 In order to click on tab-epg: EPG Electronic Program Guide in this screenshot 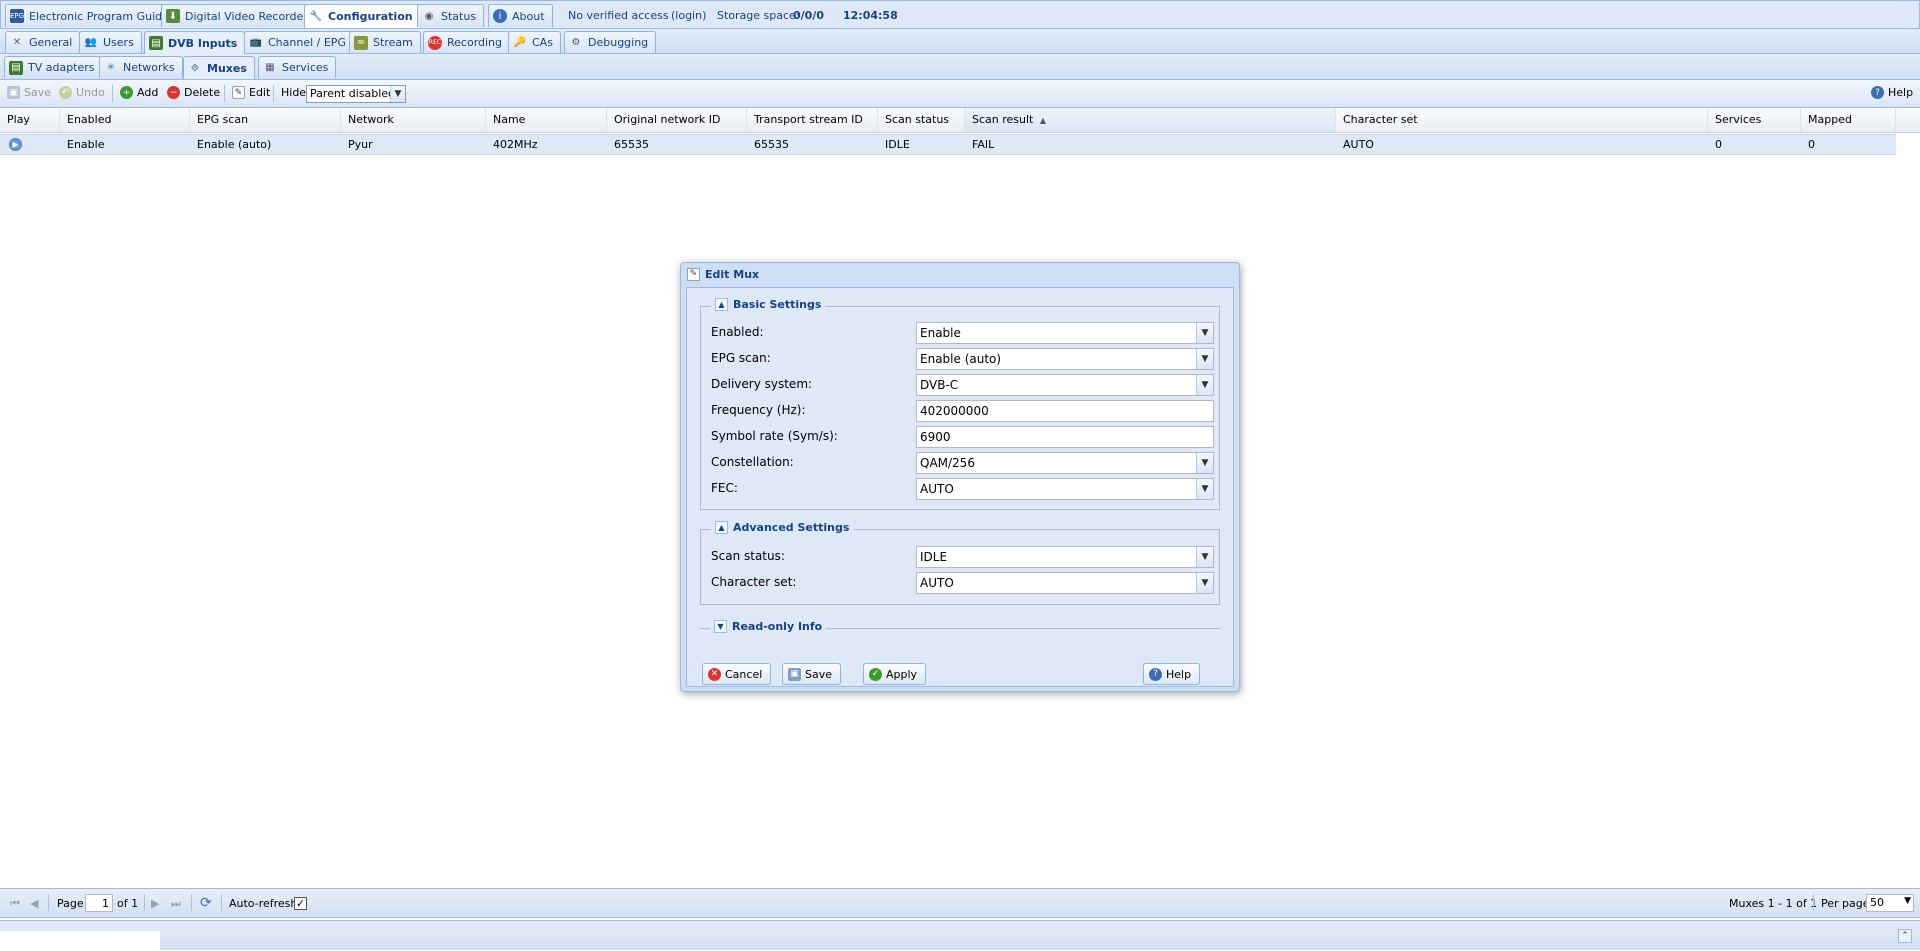, I will do `click(91, 15)`.